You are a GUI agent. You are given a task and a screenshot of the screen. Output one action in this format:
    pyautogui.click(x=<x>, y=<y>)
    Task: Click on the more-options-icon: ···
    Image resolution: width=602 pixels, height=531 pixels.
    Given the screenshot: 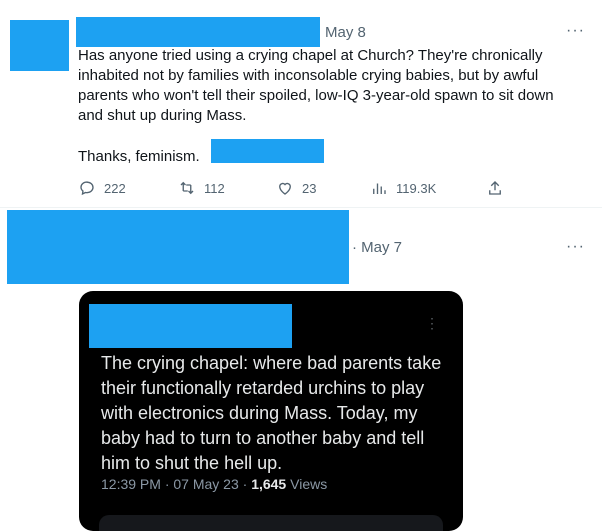 What is the action you would take?
    pyautogui.click(x=575, y=31)
    